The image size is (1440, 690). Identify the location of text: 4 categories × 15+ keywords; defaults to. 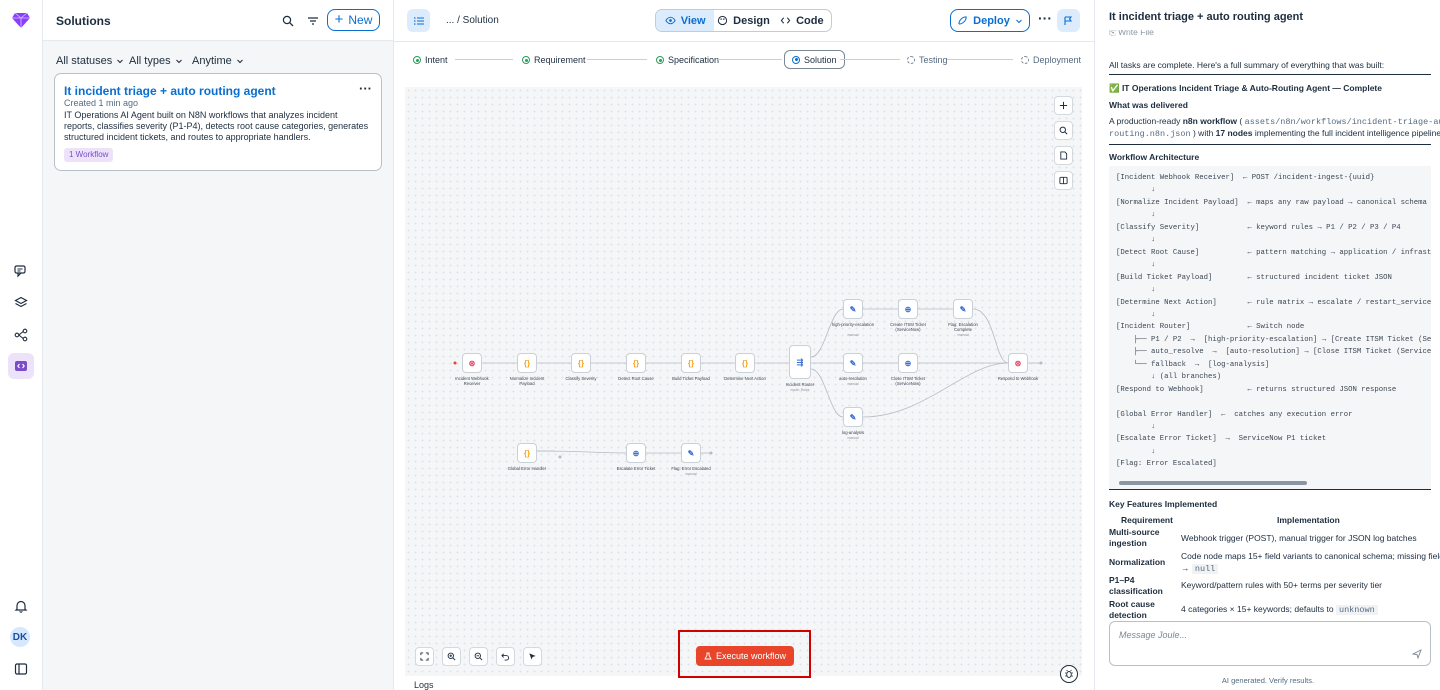
(1258, 609).